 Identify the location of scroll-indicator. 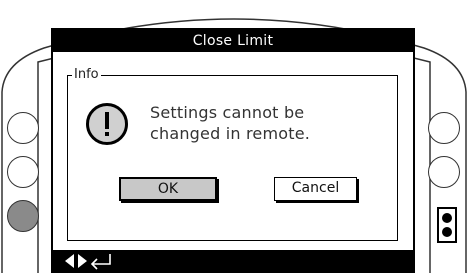
(447, 225).